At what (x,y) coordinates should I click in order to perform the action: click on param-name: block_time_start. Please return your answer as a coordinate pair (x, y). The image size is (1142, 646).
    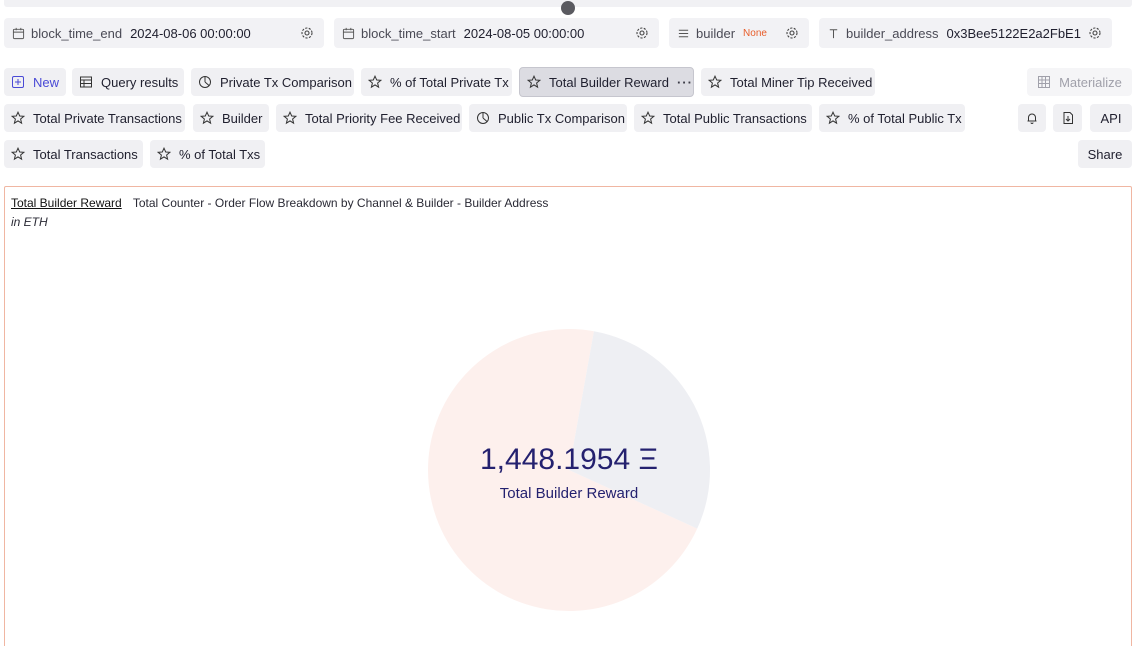
    Looking at the image, I should click on (408, 33).